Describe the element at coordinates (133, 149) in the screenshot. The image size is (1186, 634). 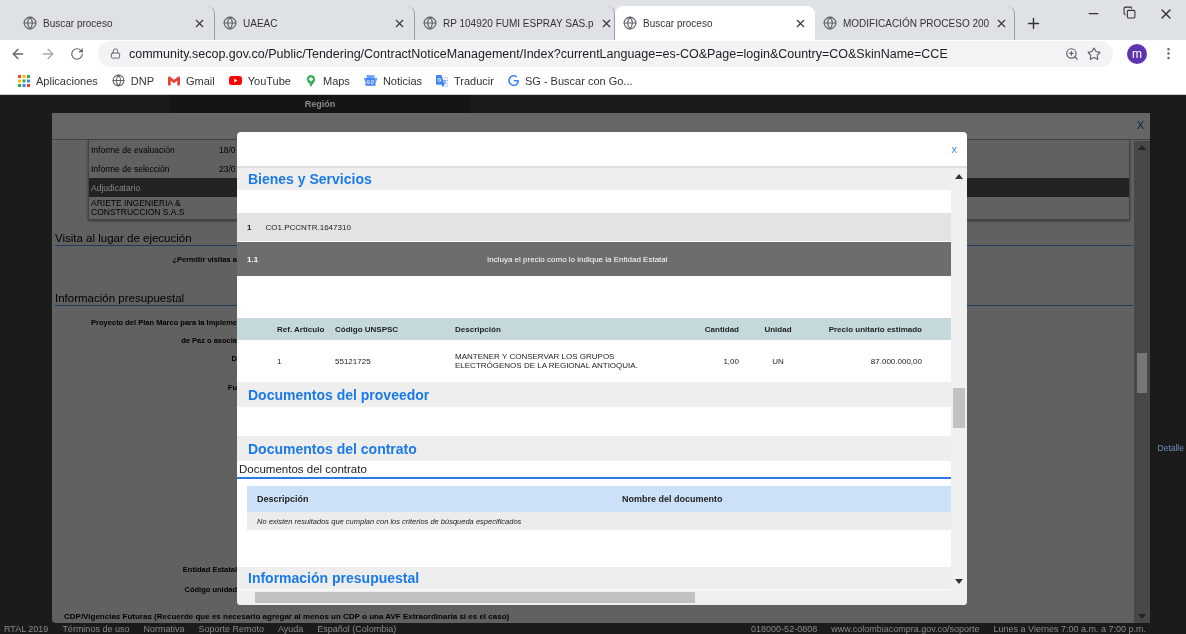
I see `schedule-label: Informe de evaluación` at that location.